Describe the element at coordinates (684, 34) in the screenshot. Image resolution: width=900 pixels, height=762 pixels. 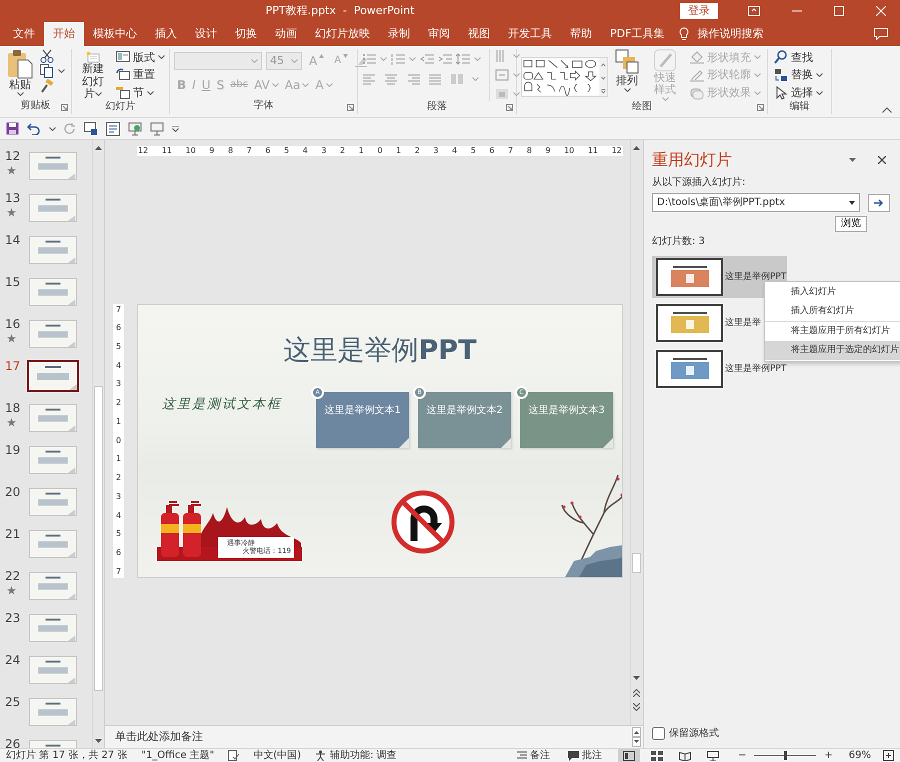
I see `lightbulb-icon` at that location.